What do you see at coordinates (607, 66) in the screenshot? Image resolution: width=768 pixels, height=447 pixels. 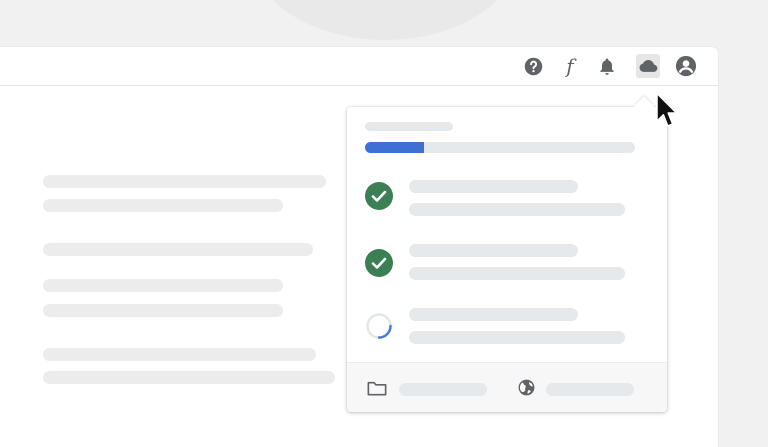 I see `bell-icon` at bounding box center [607, 66].